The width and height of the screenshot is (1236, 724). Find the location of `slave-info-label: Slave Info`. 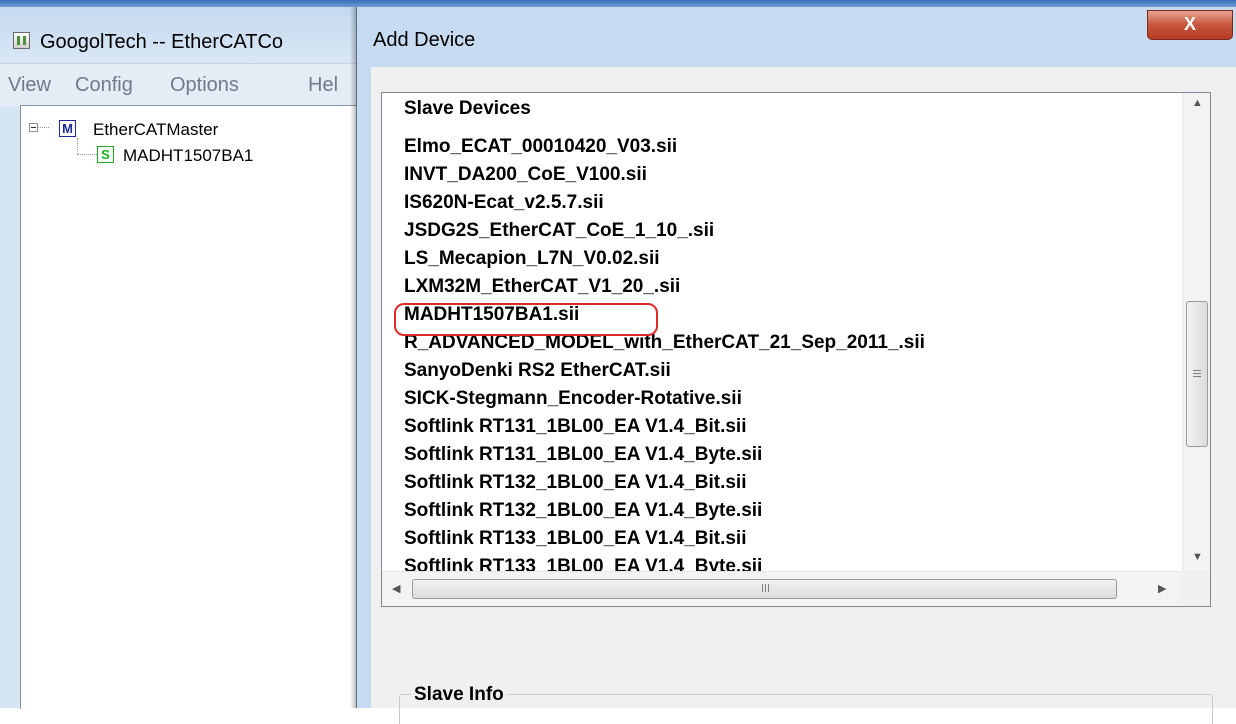

slave-info-label: Slave Info is located at coordinates (459, 695).